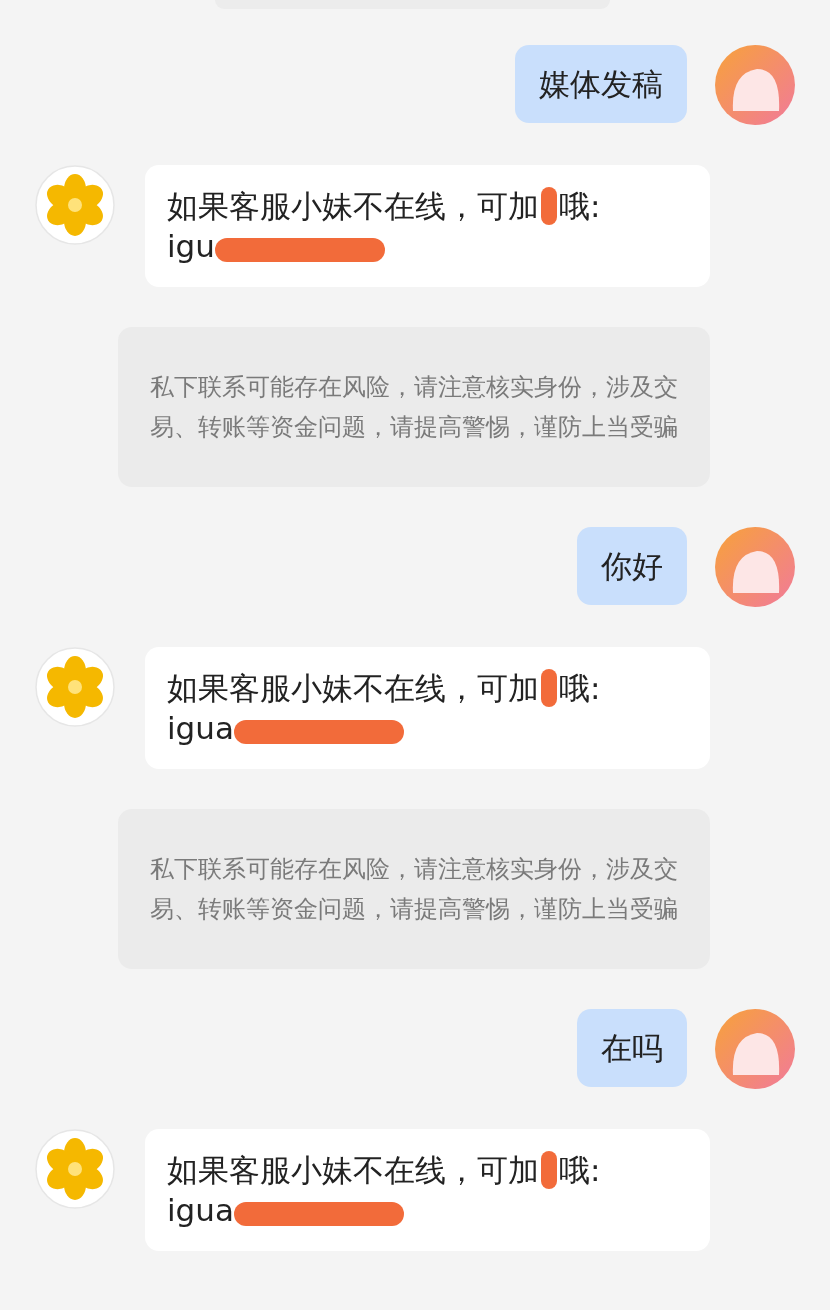 This screenshot has height=1310, width=830. Describe the element at coordinates (632, 566) in the screenshot. I see `message-text: 你好` at that location.